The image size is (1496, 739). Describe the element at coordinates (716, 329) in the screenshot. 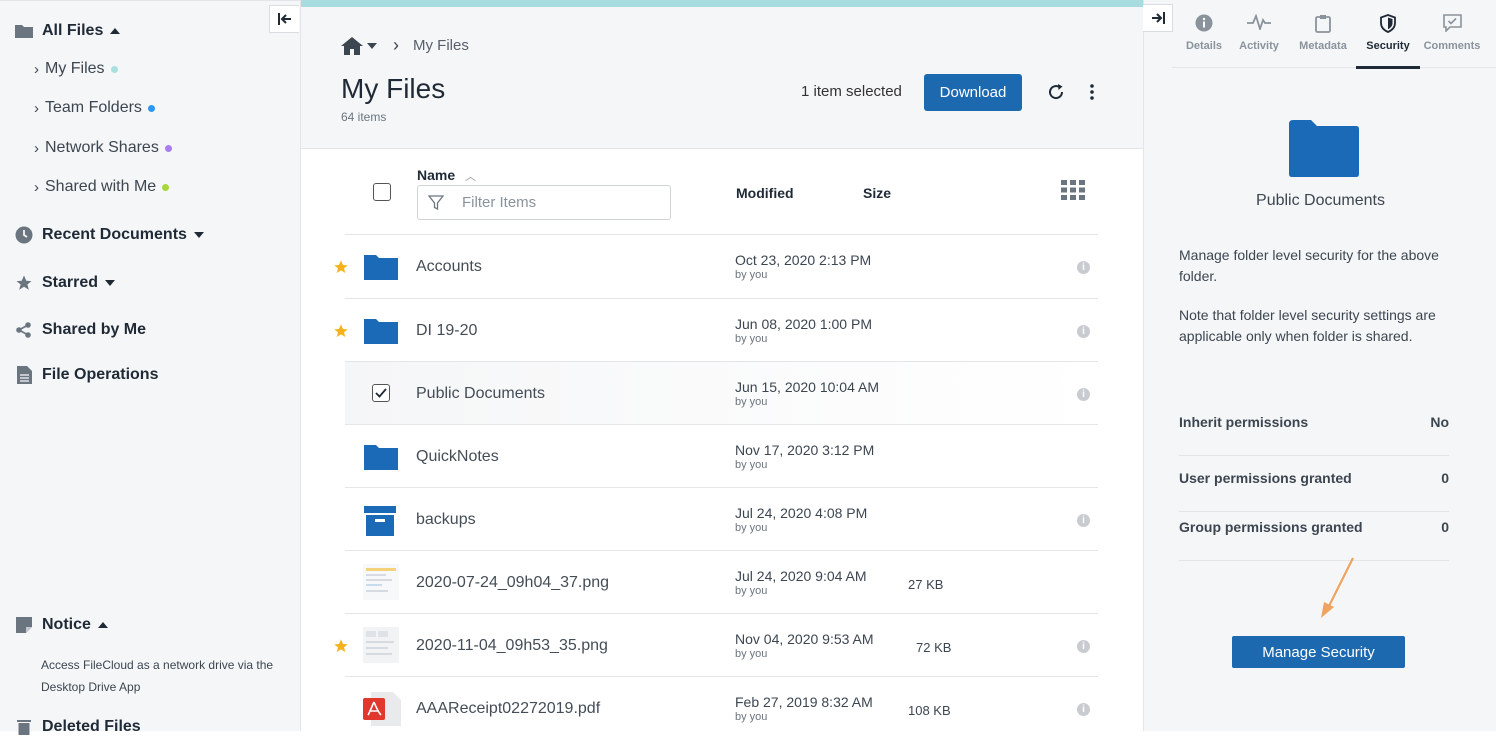

I see `table-row: DI 19-20 Jun 08, 2020 1:00 PM by you i` at that location.